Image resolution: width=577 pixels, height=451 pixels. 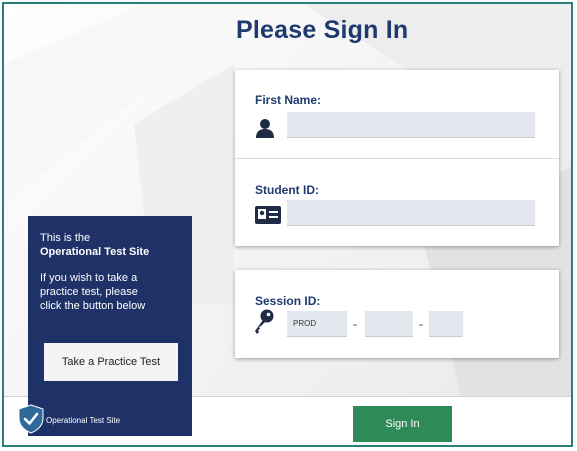 What do you see at coordinates (322, 30) in the screenshot?
I see `page-title: Please Sign In` at bounding box center [322, 30].